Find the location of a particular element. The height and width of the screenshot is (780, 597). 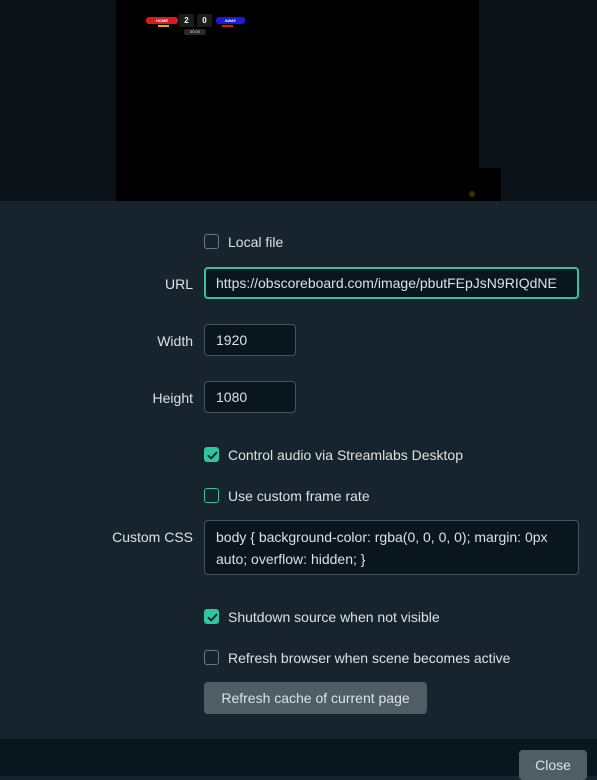

custom-css-label: Custom CSS is located at coordinates (152, 537).